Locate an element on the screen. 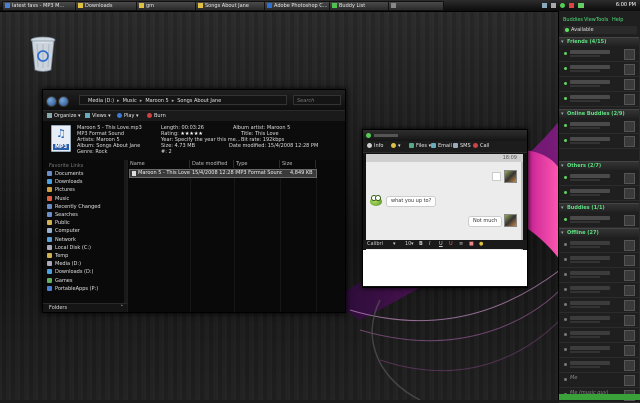  nav-item: Temp is located at coordinates (57, 256).